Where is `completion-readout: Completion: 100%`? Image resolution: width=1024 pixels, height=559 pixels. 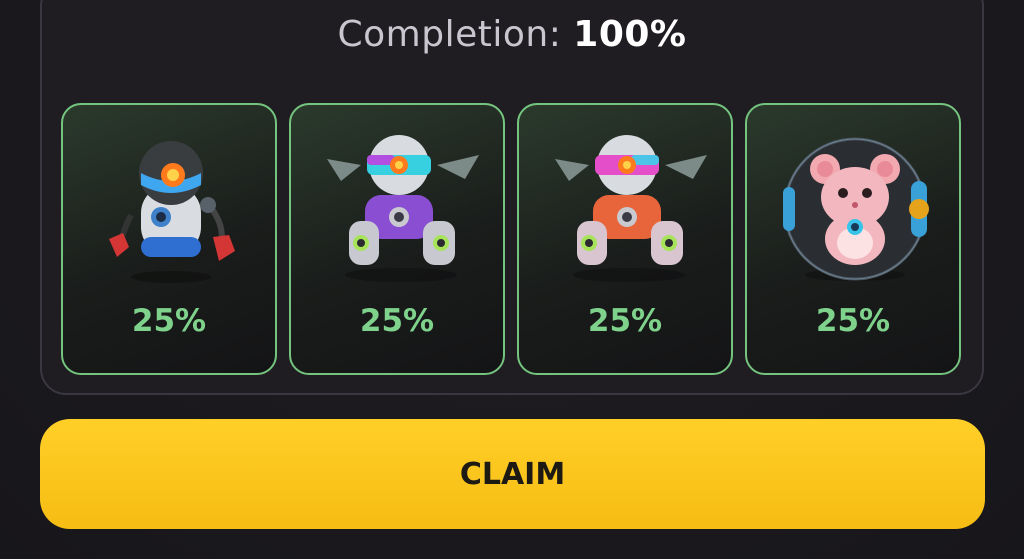
completion-readout: Completion: 100% is located at coordinates (512, 34).